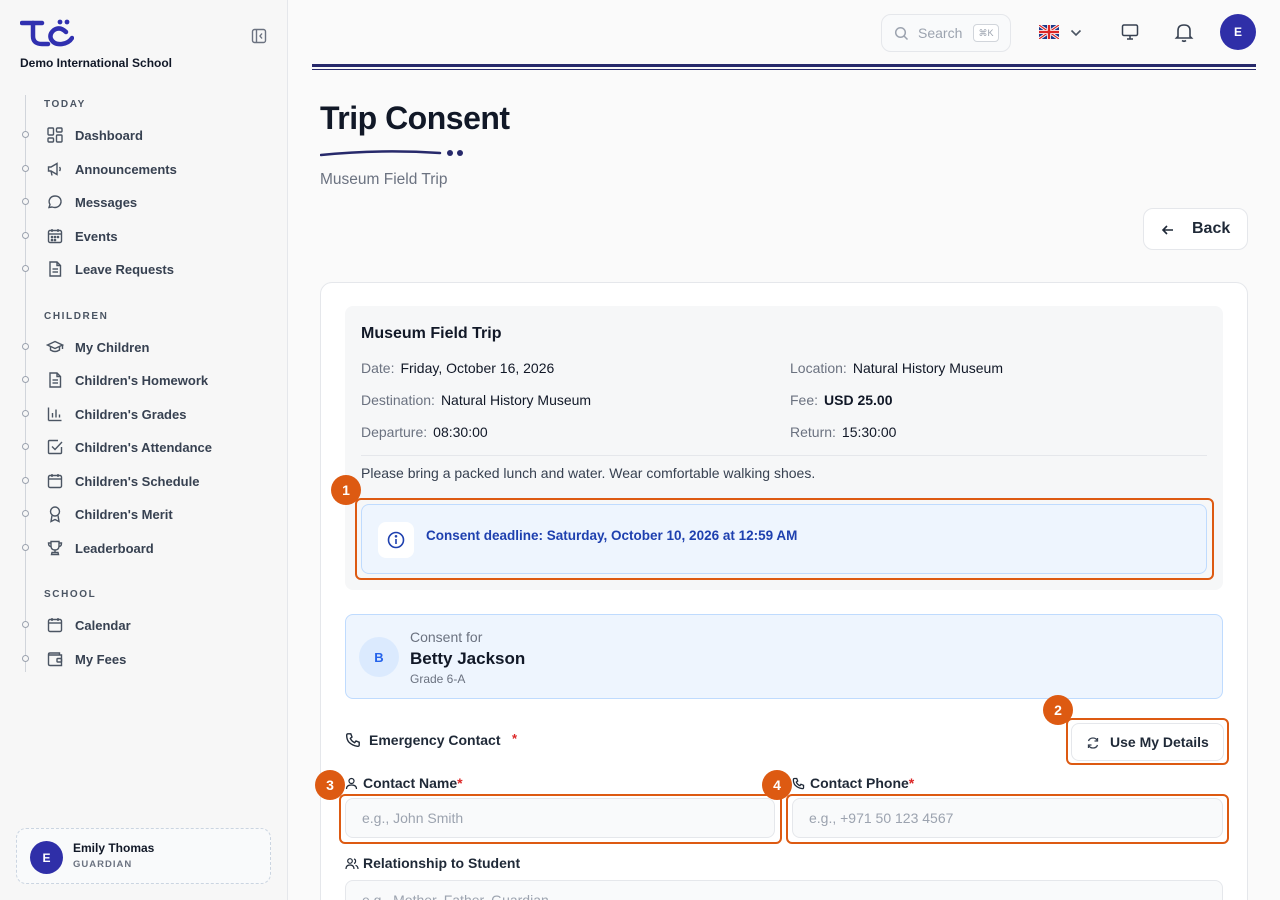 Image resolution: width=1280 pixels, height=900 pixels. I want to click on consent-for-label: Consent for, so click(446, 637).